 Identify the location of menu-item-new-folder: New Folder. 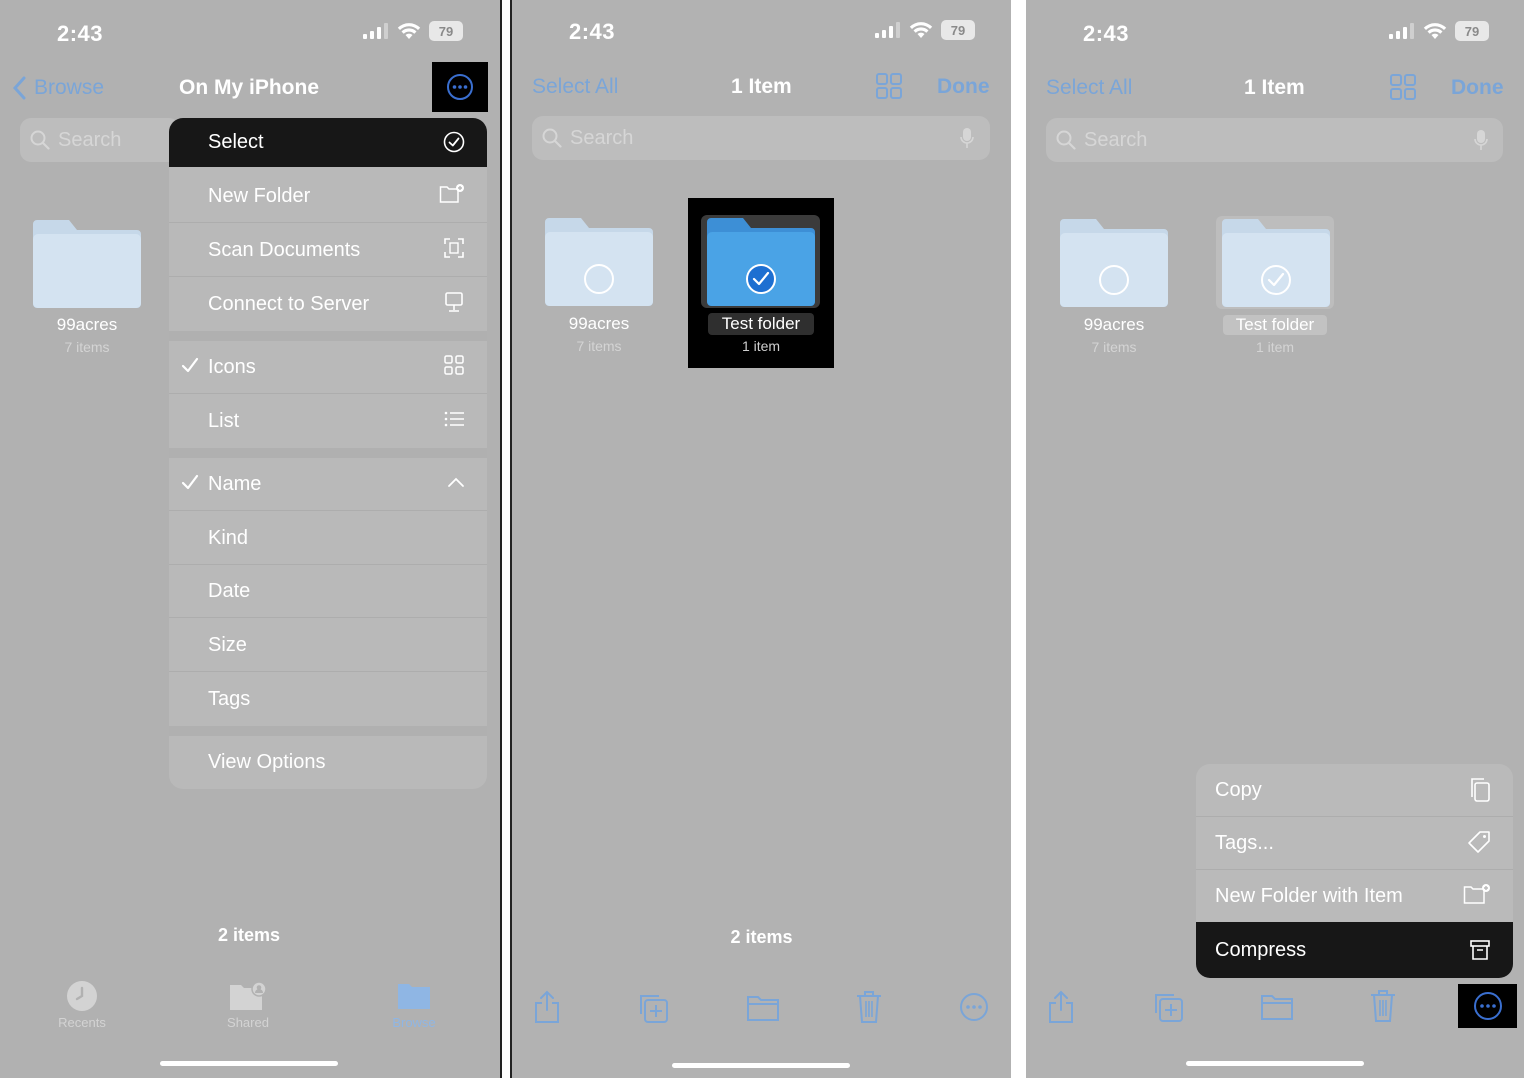
(328, 196).